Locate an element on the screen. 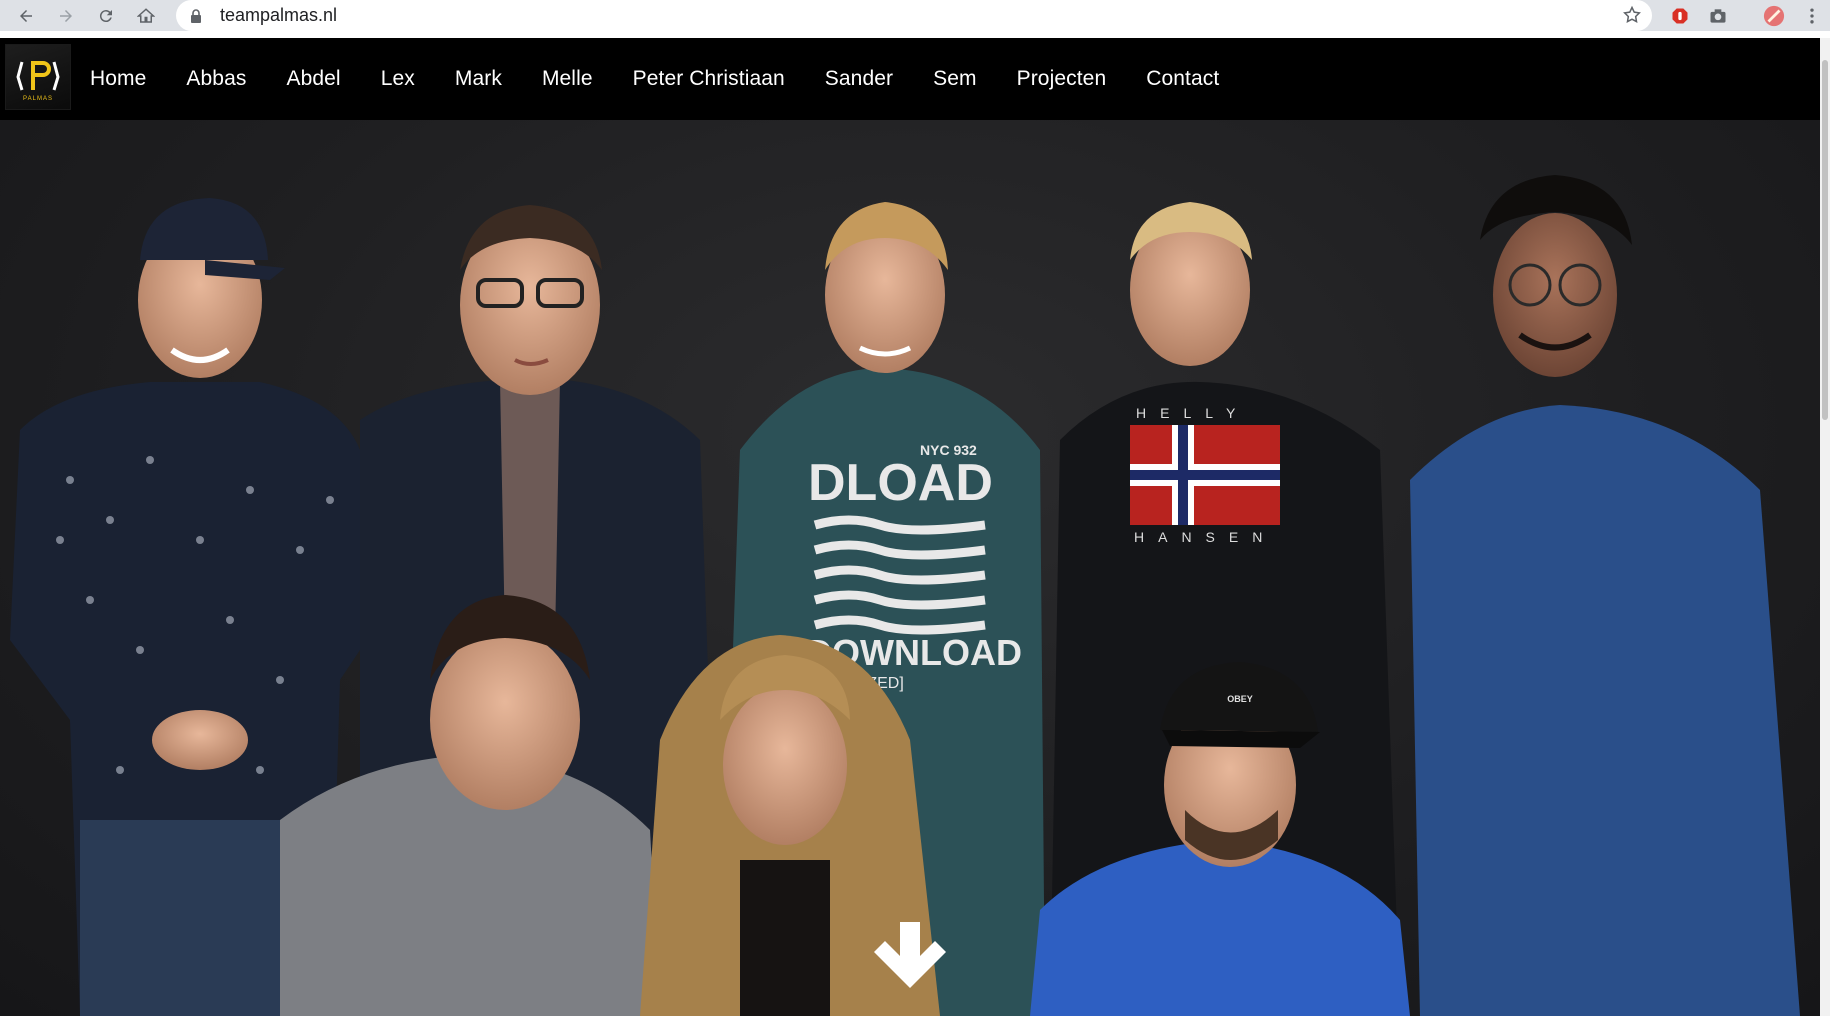 The image size is (1830, 1029). nav-contact: Contact is located at coordinates (1182, 79).